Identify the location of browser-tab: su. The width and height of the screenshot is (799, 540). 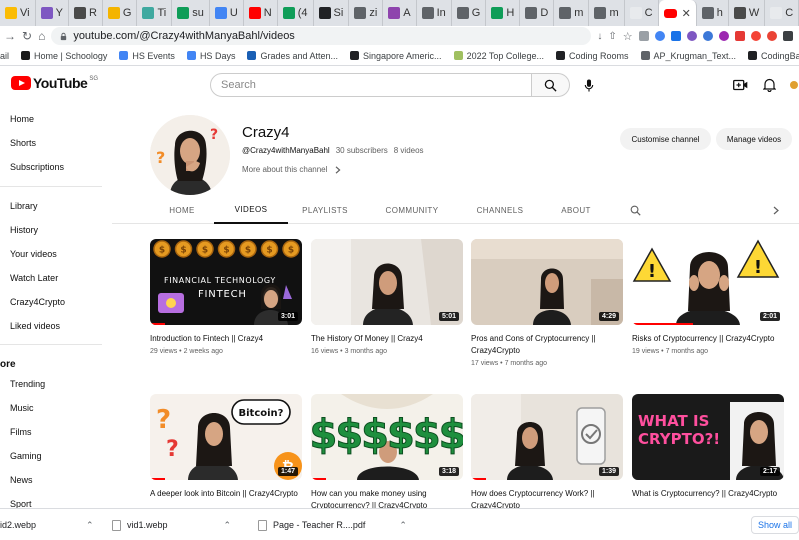
(191, 13).